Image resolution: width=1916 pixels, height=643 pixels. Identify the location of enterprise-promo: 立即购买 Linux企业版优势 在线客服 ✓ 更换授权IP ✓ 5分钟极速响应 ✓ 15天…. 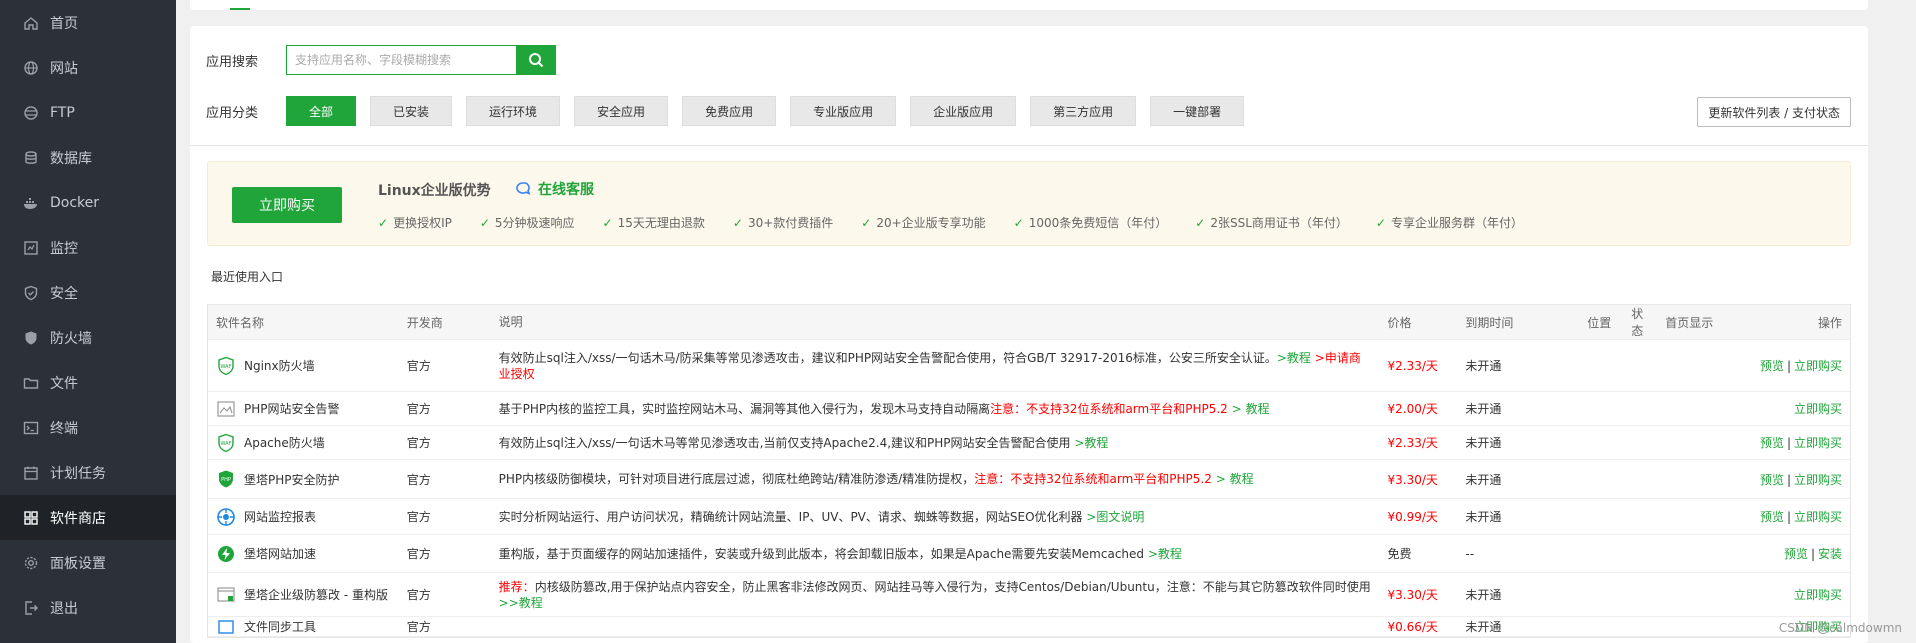
(1029, 203).